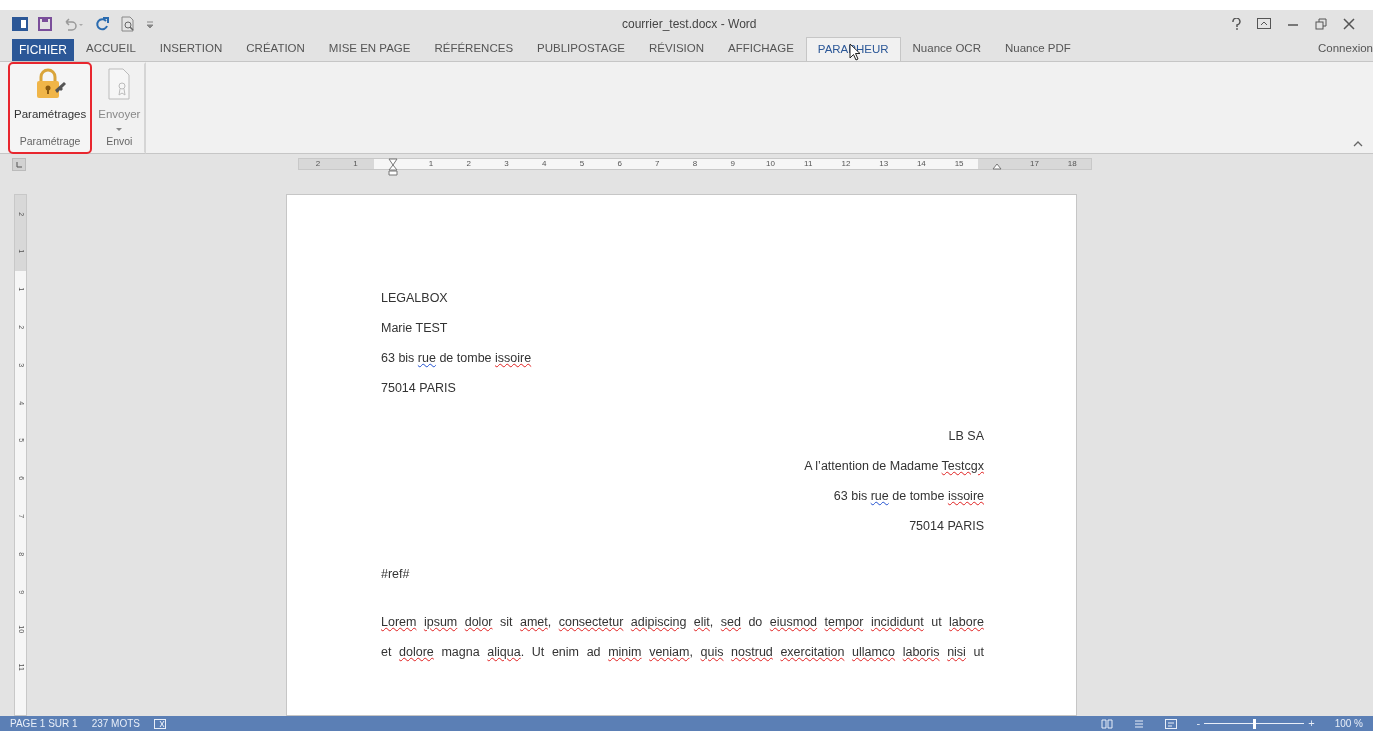 The height and width of the screenshot is (731, 1373). What do you see at coordinates (676, 49) in the screenshot?
I see `ribbon-tab: RÉVISION` at bounding box center [676, 49].